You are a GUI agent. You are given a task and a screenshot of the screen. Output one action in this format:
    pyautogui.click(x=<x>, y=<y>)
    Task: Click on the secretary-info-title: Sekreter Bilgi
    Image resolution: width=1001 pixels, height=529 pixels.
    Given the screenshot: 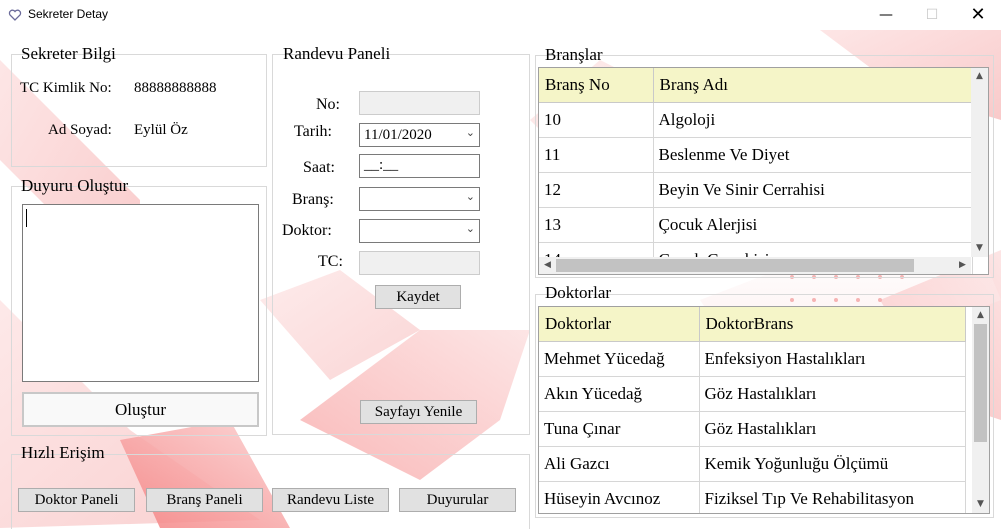 What is the action you would take?
    pyautogui.click(x=68, y=53)
    